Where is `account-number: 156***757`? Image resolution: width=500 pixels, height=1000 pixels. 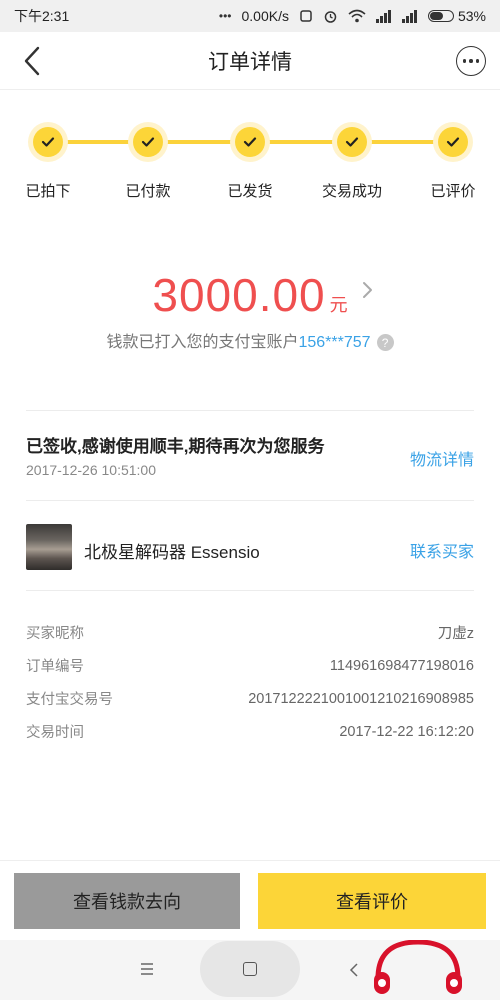
account-number: 156***757 is located at coordinates (334, 342).